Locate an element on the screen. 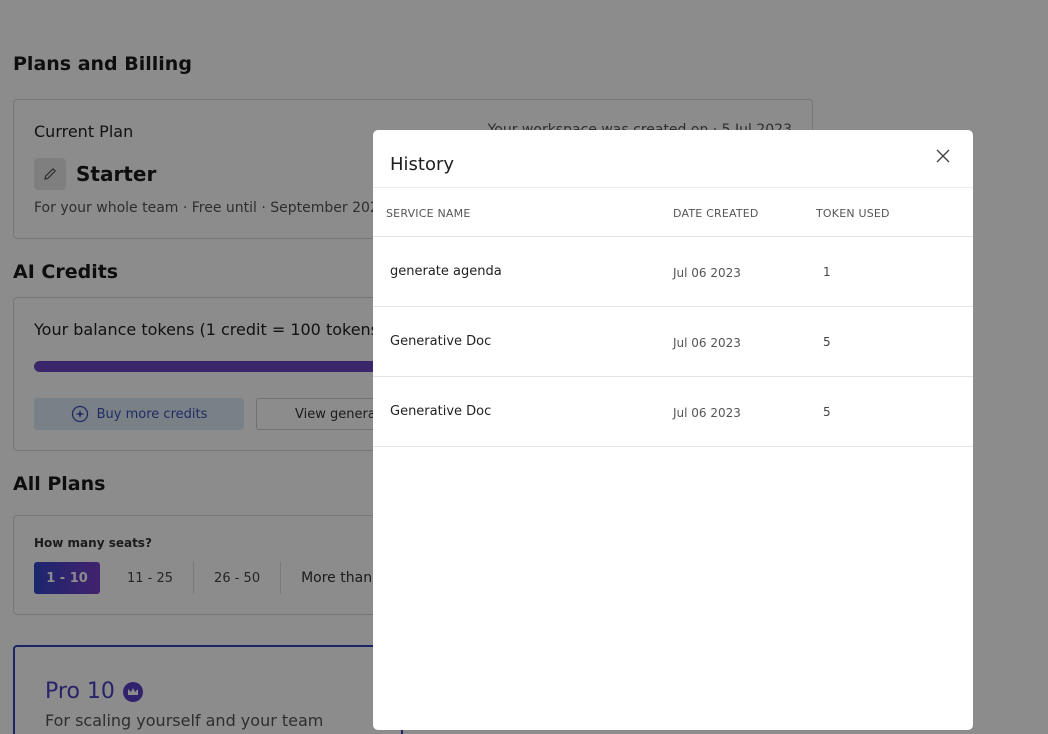 The image size is (1048, 734). history-table-header: SERVICE NAME DATE CREATED TOKEN USED is located at coordinates (673, 212).